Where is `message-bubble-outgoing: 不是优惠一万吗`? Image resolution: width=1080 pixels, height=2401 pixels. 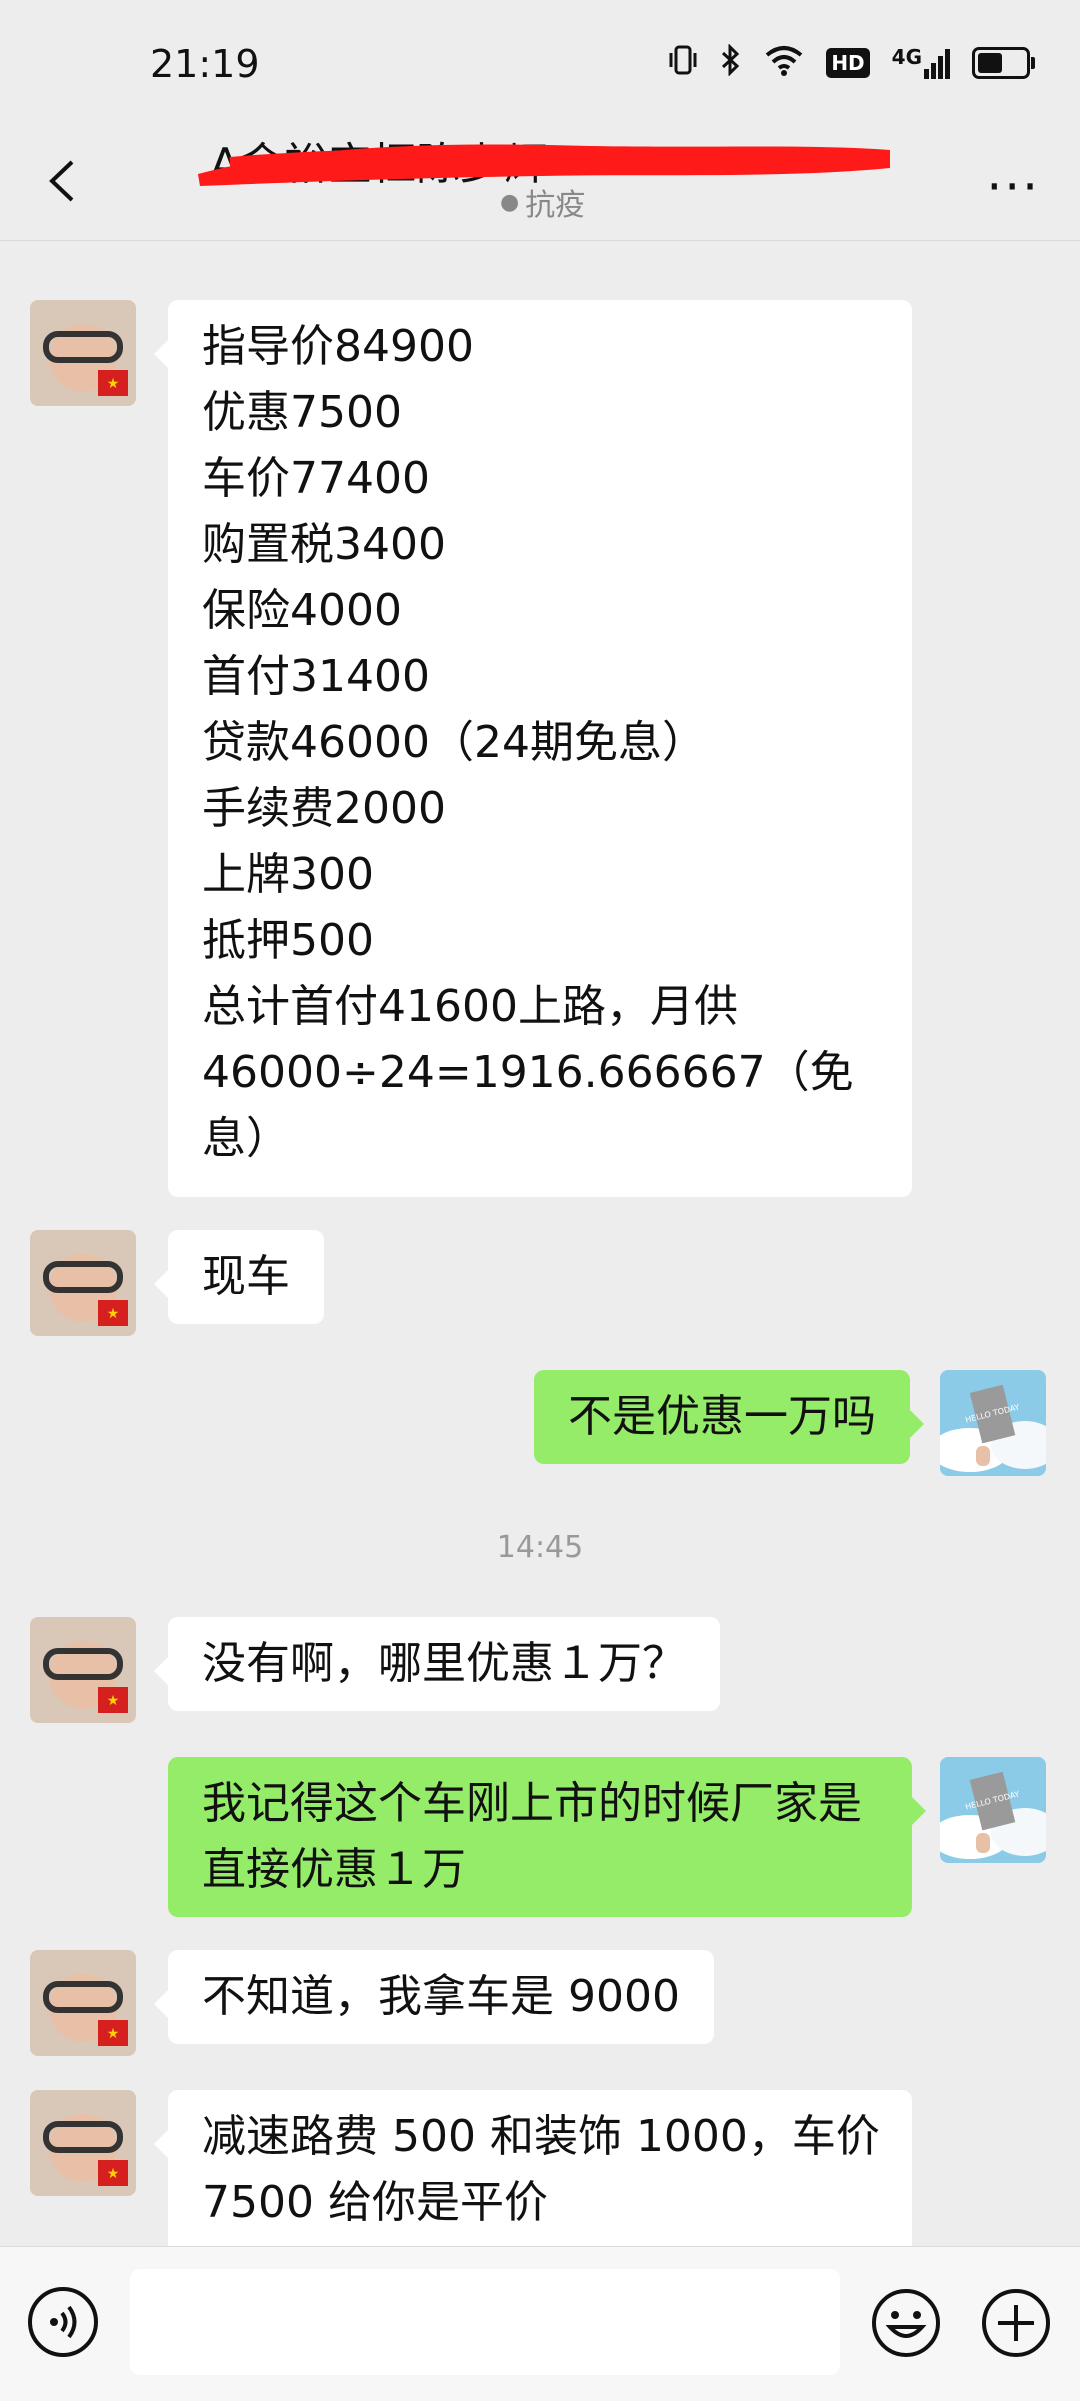 message-bubble-outgoing: 不是优惠一万吗 is located at coordinates (729, 1417).